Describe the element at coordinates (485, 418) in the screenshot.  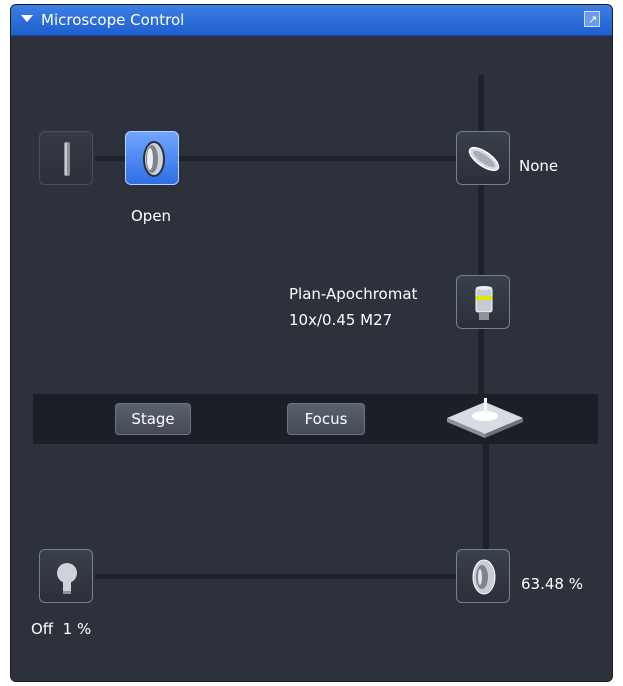
I see `stage-icon` at that location.